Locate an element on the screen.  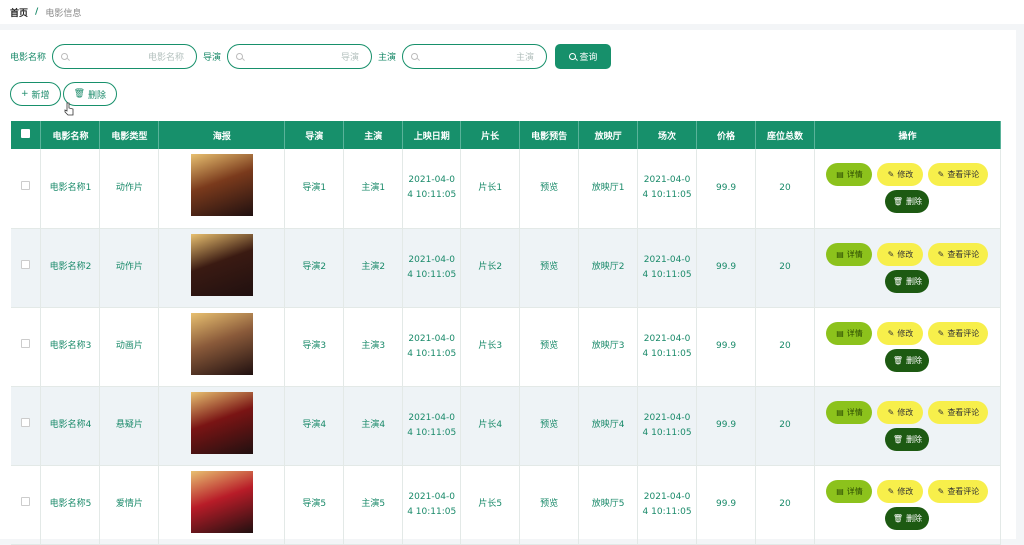
select-all-header is located at coordinates (26, 135).